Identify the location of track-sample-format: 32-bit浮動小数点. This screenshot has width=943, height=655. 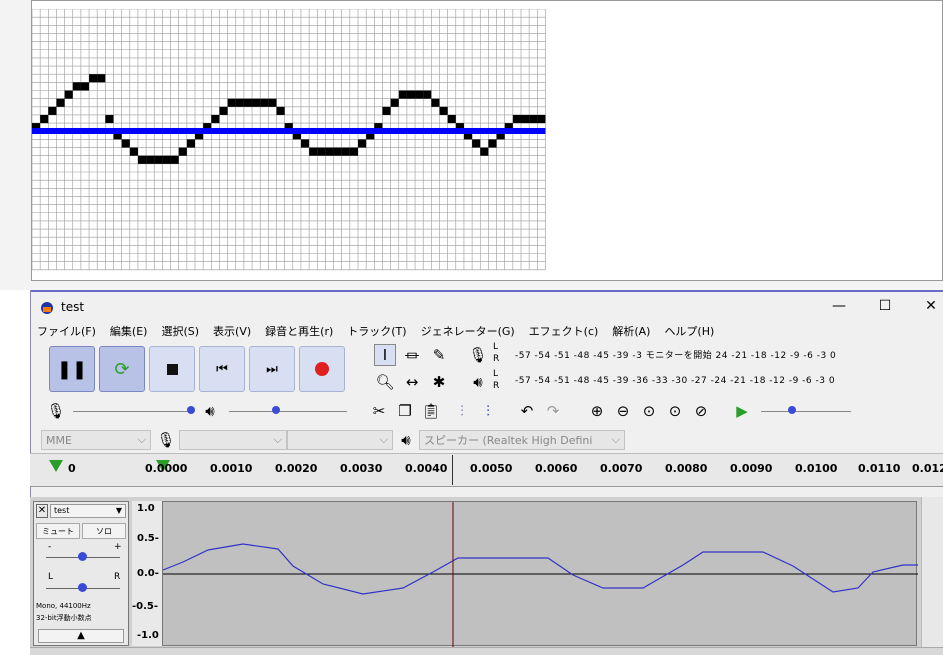
(64, 618).